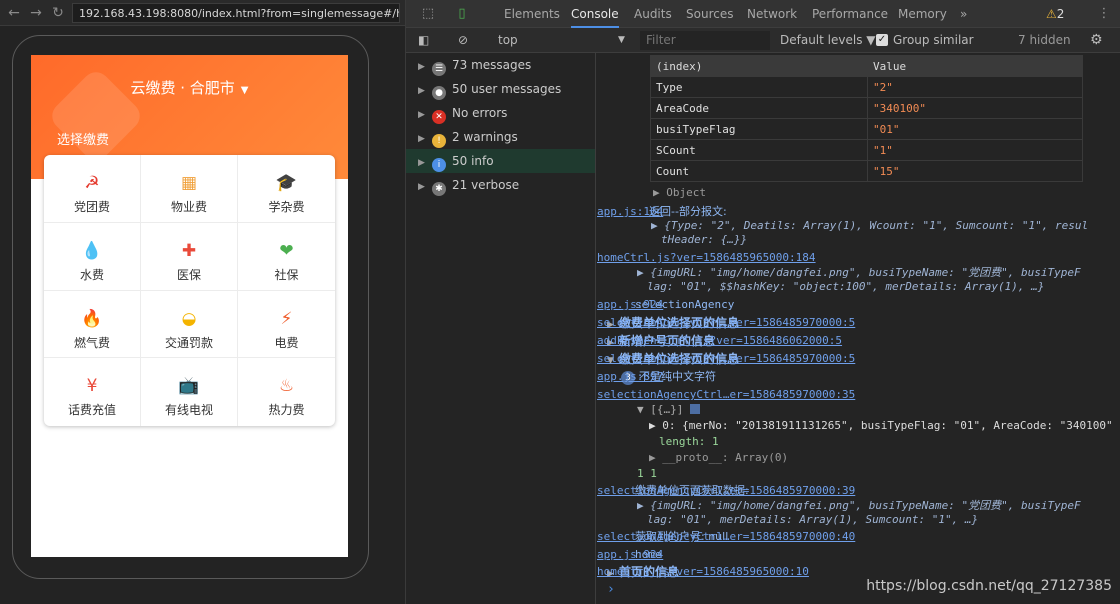  I want to click on sidebar-item: ▶! 2 warnings, so click(500, 137).